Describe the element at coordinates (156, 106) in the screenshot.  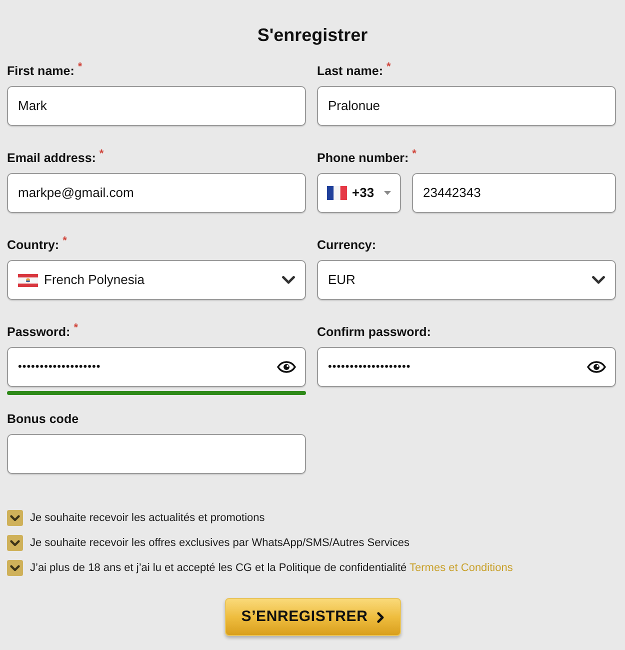
I see `text-input: Mark` at that location.